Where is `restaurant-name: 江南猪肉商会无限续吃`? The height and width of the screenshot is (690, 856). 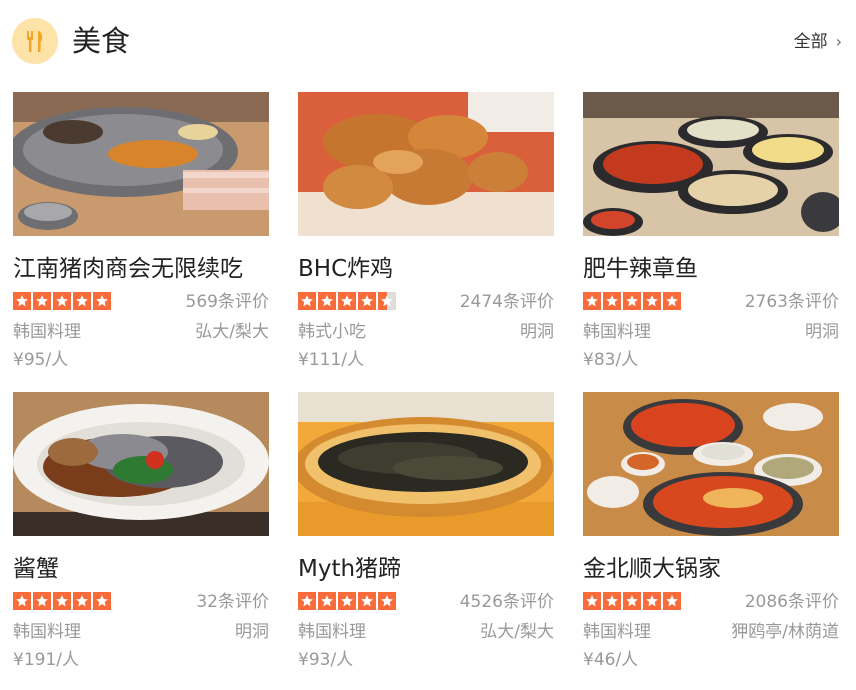 restaurant-name: 江南猪肉商会无限续吃 is located at coordinates (128, 269).